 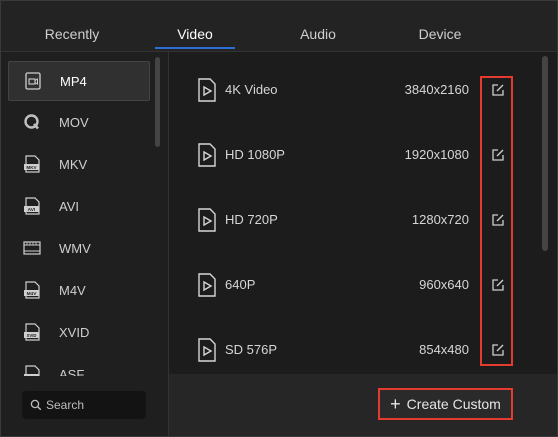 I want to click on asf-file-icon: ASF, so click(x=32, y=370).